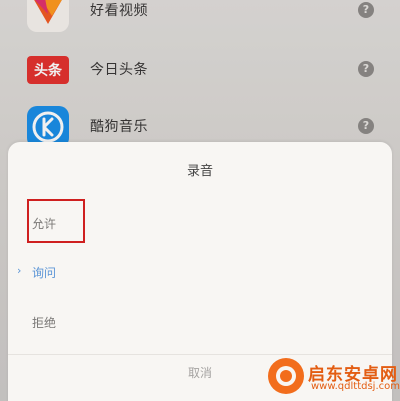 This screenshot has height=401, width=400. What do you see at coordinates (44, 272) in the screenshot?
I see `option-ask: 询问` at bounding box center [44, 272].